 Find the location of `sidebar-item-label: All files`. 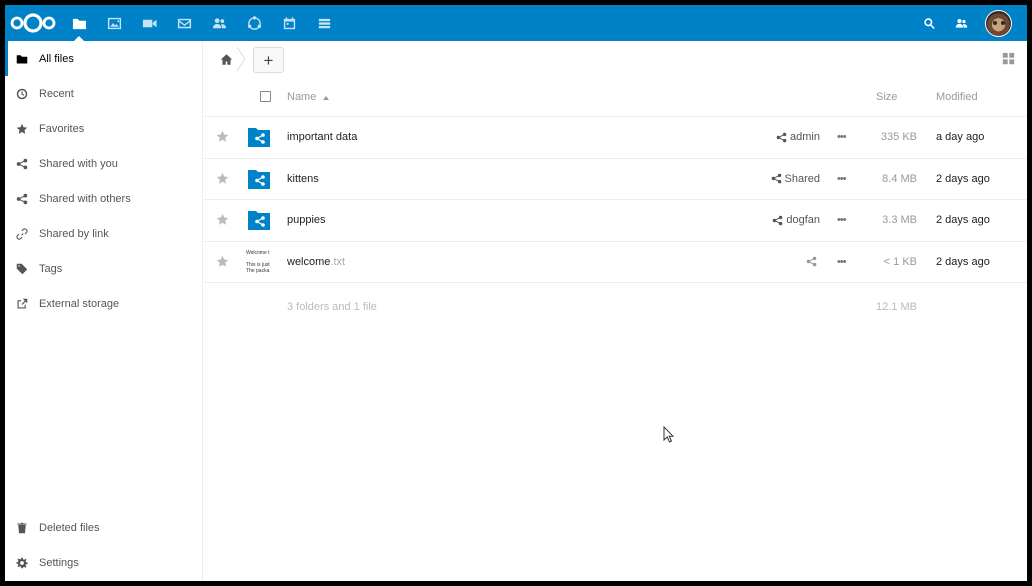

sidebar-item-label: All files is located at coordinates (56, 58).